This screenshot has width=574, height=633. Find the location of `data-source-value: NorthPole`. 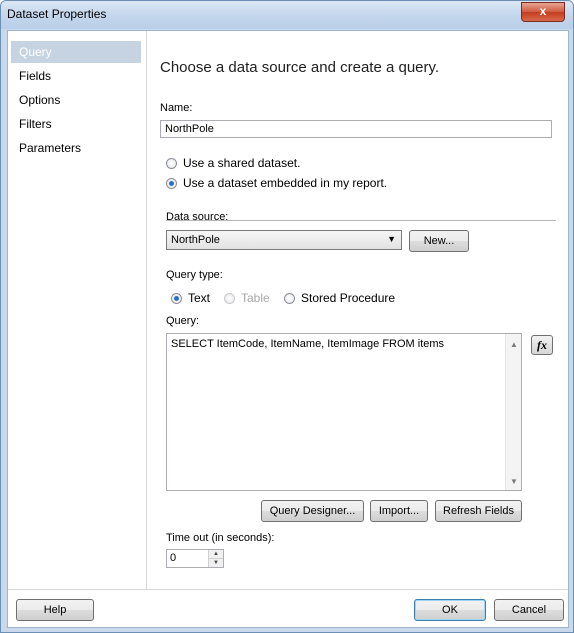

data-source-value: NorthPole is located at coordinates (195, 240).